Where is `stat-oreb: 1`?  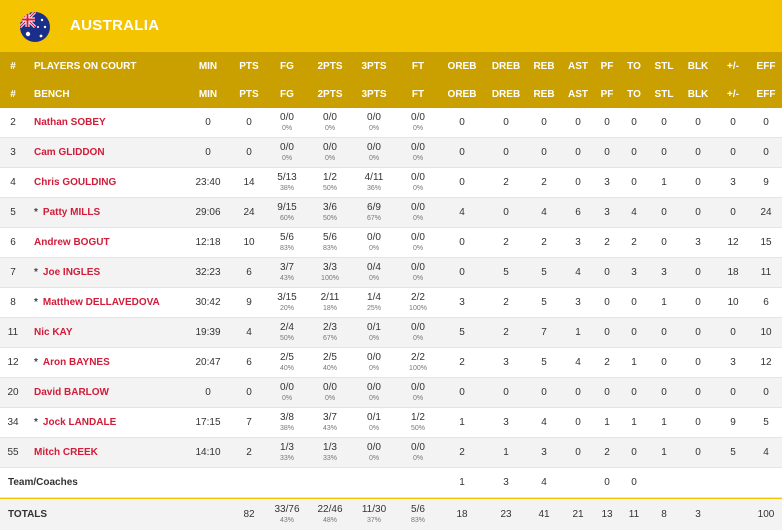 stat-oreb: 1 is located at coordinates (462, 422).